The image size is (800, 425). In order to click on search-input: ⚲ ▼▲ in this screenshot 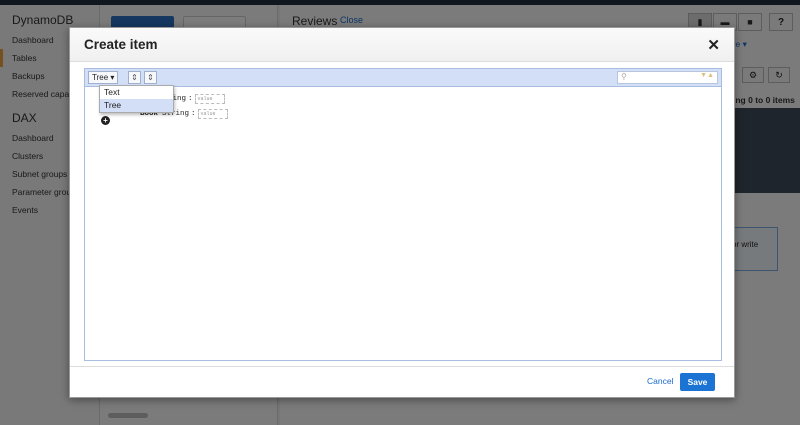, I will do `click(667, 77)`.